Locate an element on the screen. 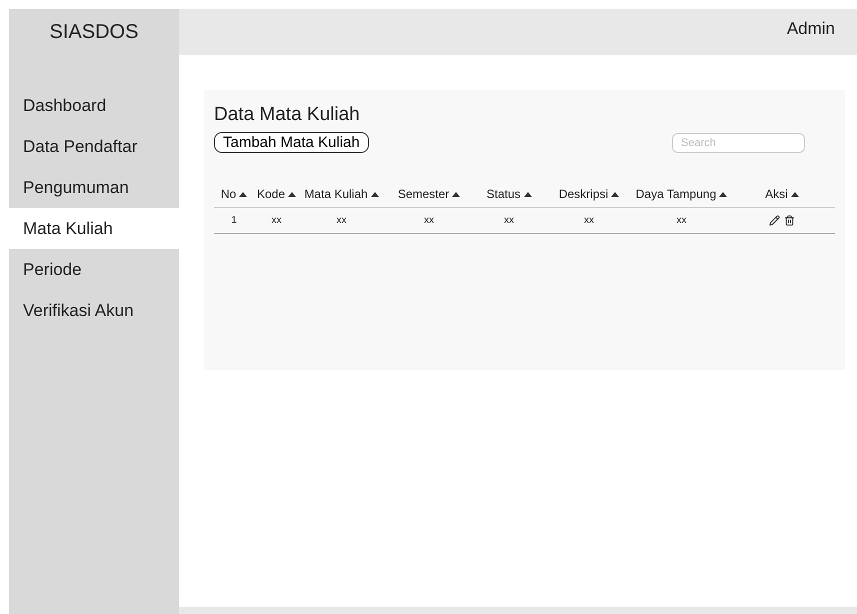 This screenshot has width=857, height=614. table-cell: 1 is located at coordinates (234, 221).